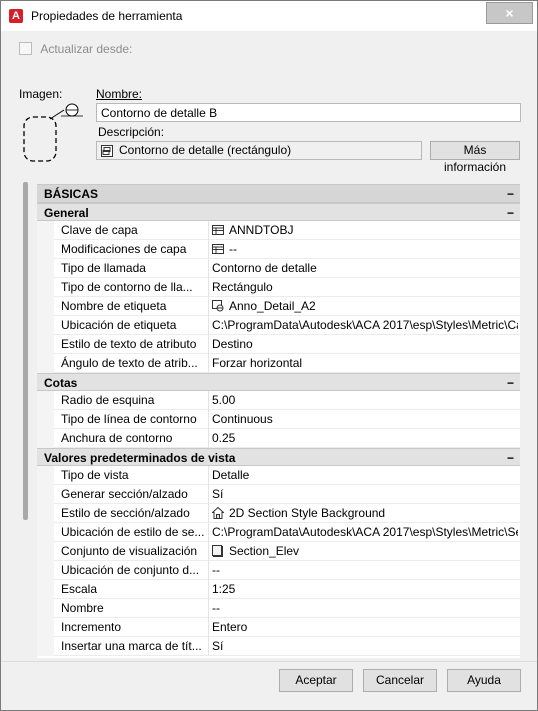  What do you see at coordinates (365, 589) in the screenshot?
I see `property-value: 1:25` at bounding box center [365, 589].